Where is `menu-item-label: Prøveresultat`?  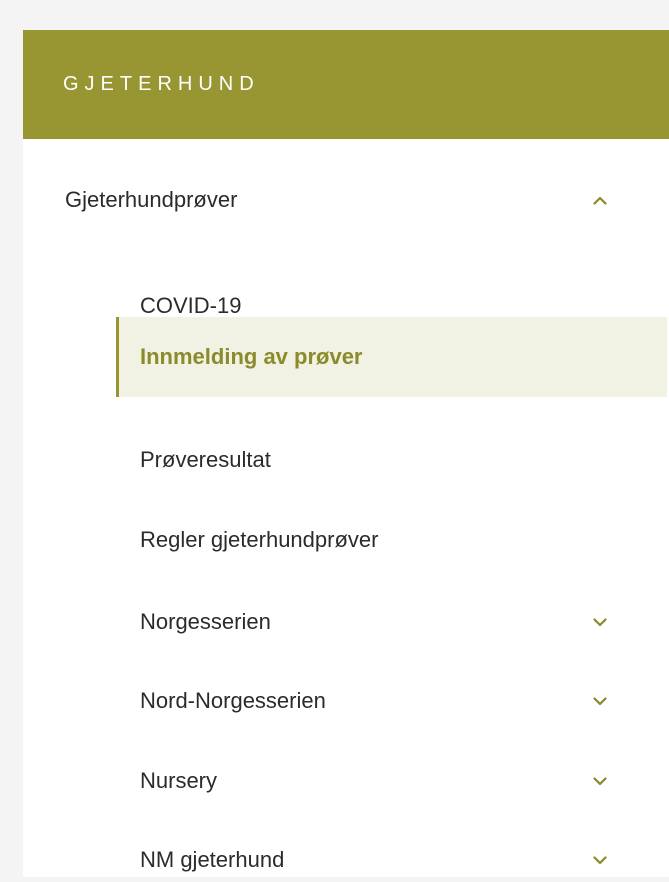
menu-item-label: Prøveresultat is located at coordinates (205, 459).